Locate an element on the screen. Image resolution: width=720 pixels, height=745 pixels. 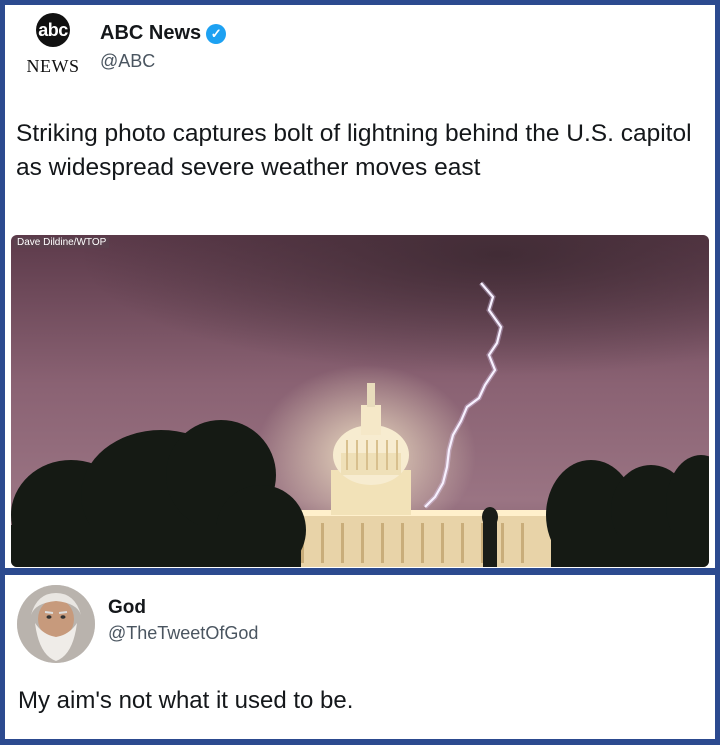
verified-badge-icon: ✓ is located at coordinates (216, 33).